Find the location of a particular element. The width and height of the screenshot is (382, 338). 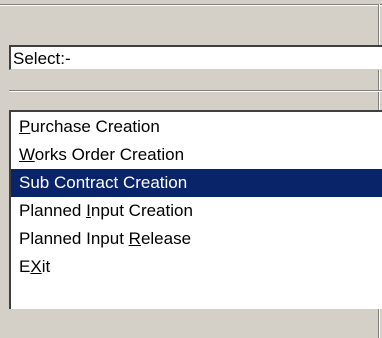

list-item-label: EXit is located at coordinates (35, 266).